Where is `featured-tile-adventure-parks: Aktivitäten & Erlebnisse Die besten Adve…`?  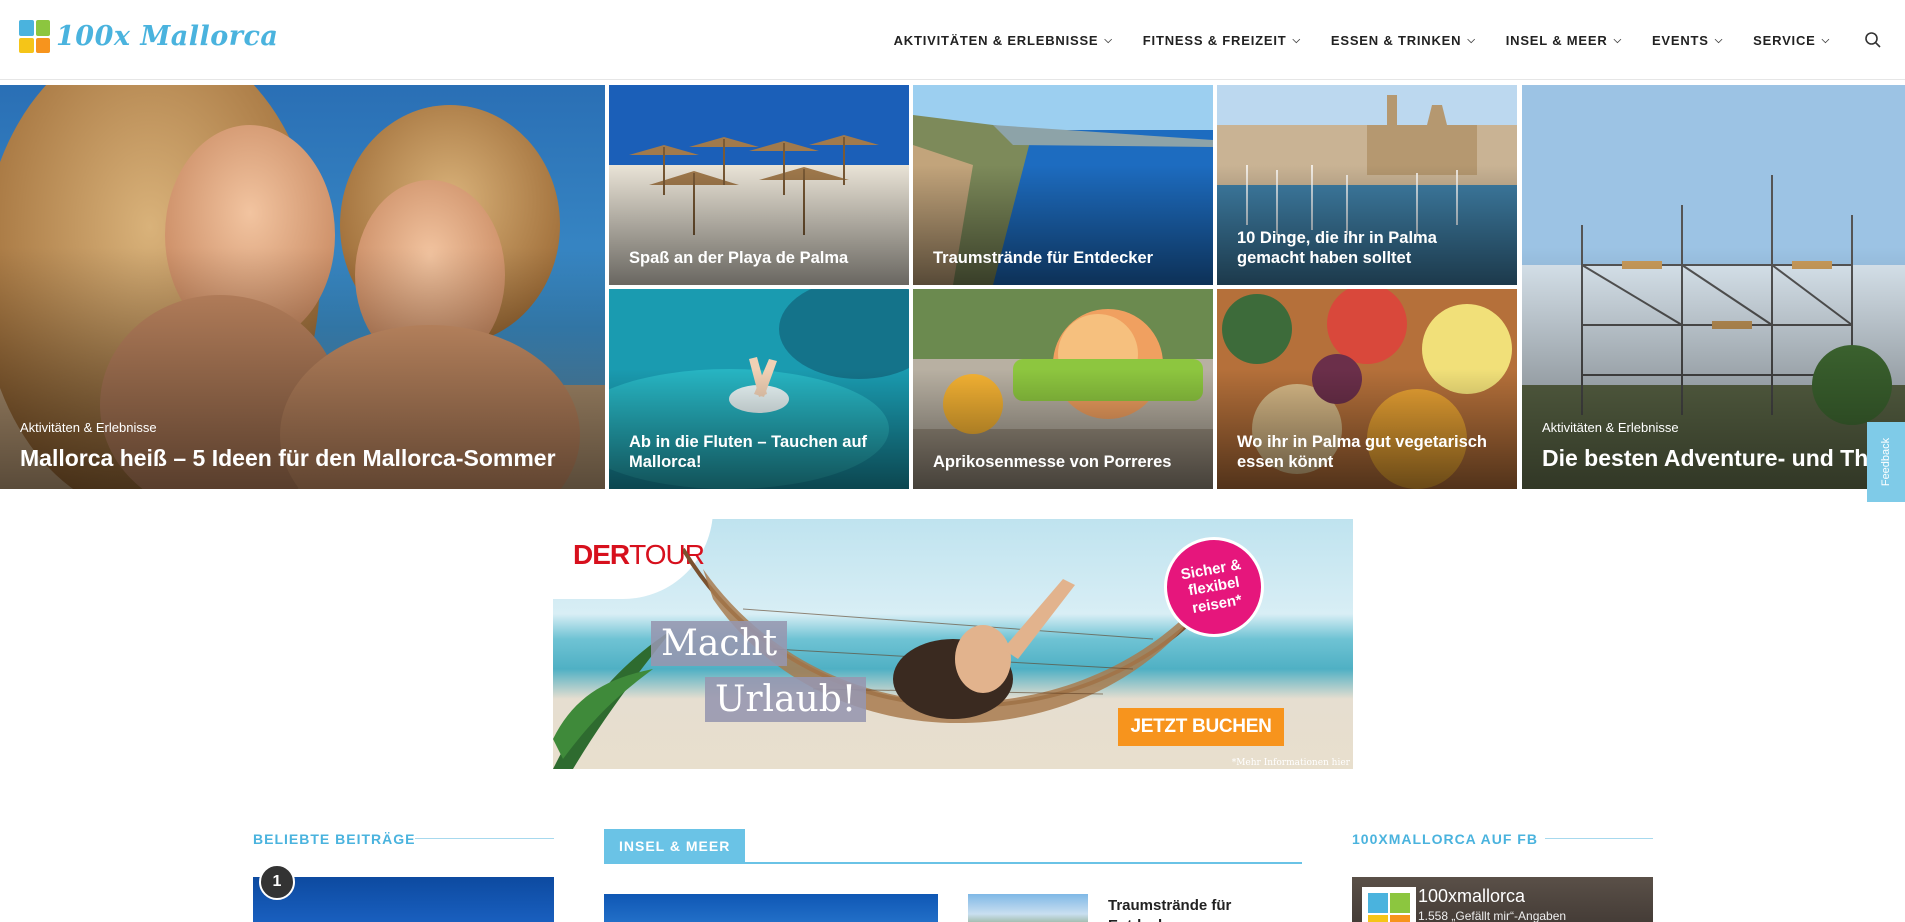
featured-tile-adventure-parks: Aktivitäten & Erlebnisse Die besten Adve… is located at coordinates (1713, 287).